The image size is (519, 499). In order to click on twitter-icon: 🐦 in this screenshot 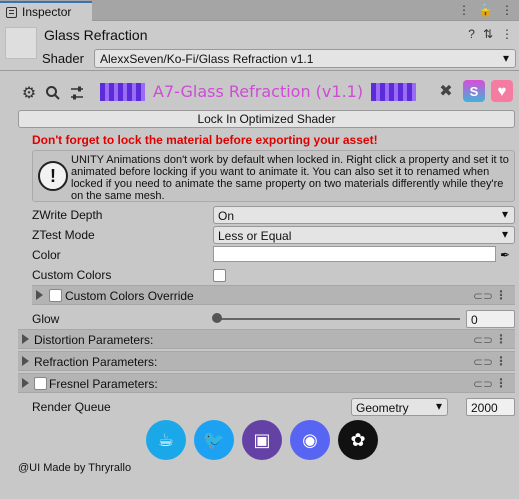, I will do `click(214, 440)`.